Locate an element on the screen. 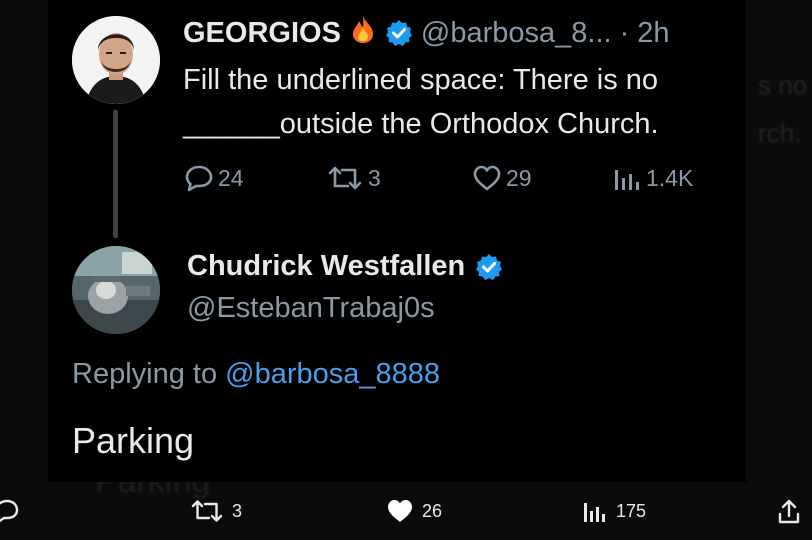  replying-to-line: Replying to @barbosa_8888 is located at coordinates (256, 374).